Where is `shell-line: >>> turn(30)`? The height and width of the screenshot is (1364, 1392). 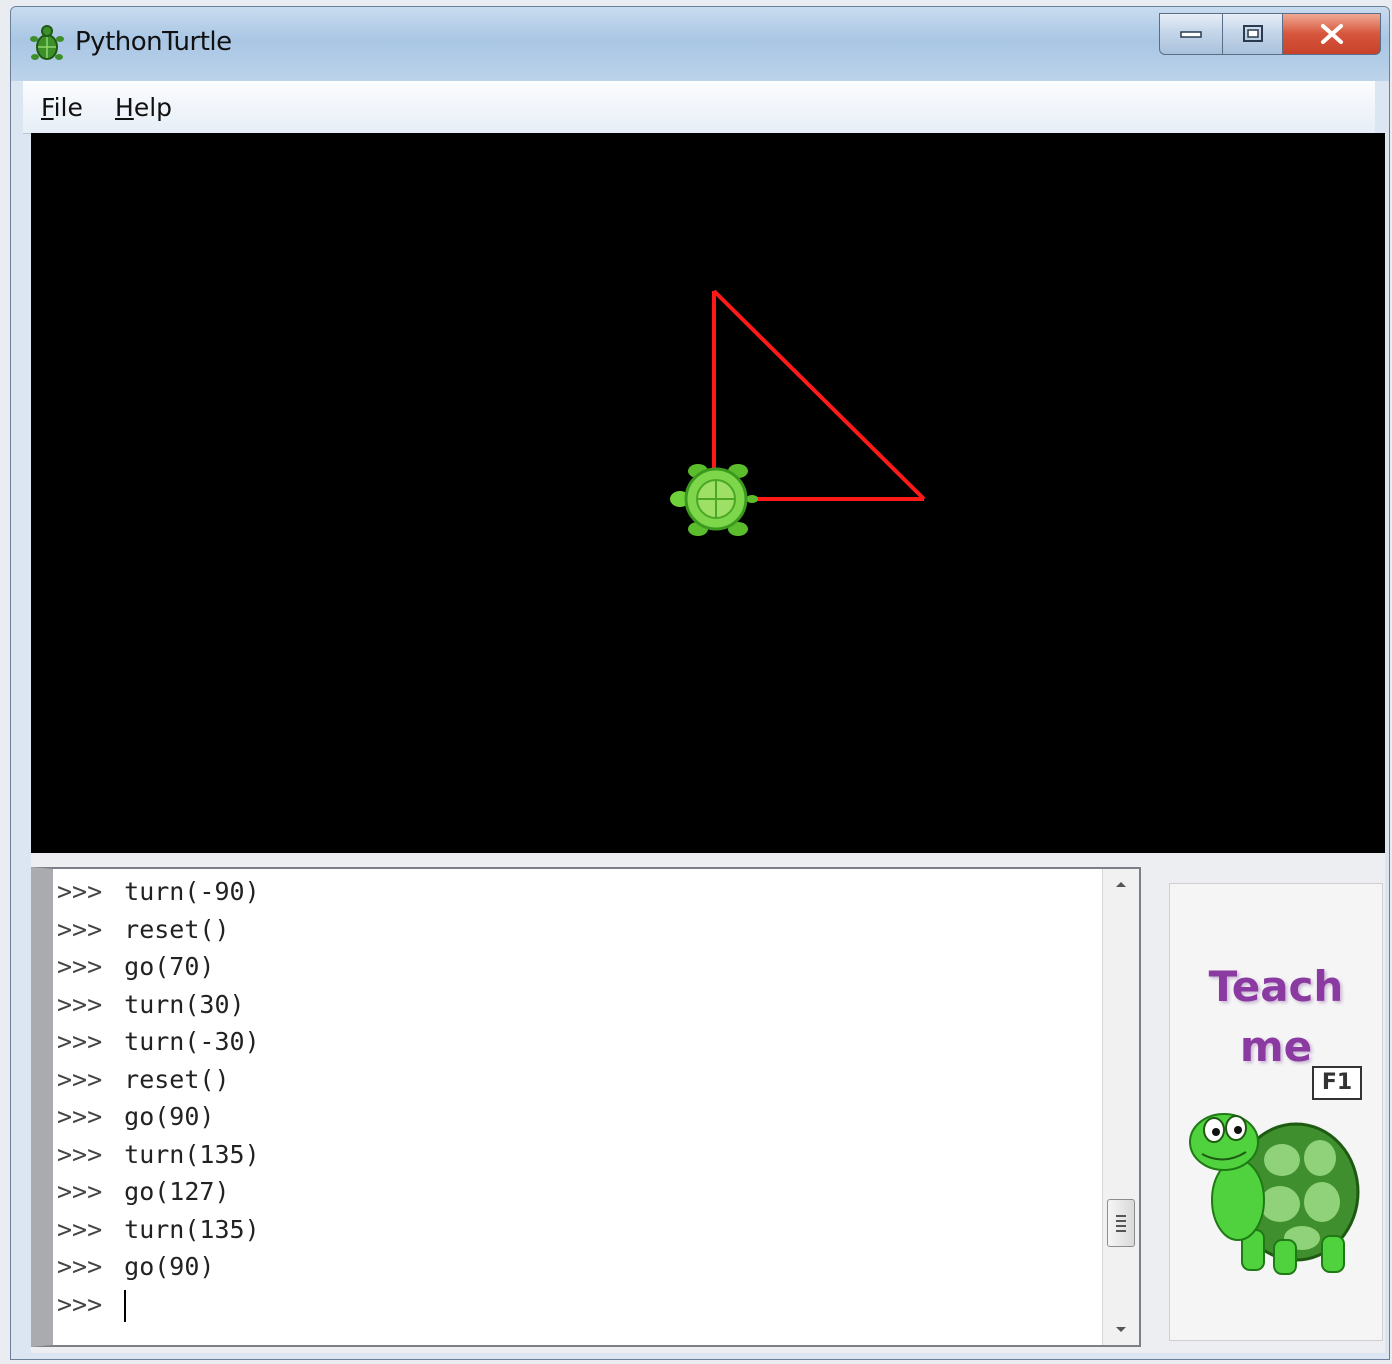 shell-line: >>> turn(30) is located at coordinates (577, 1005).